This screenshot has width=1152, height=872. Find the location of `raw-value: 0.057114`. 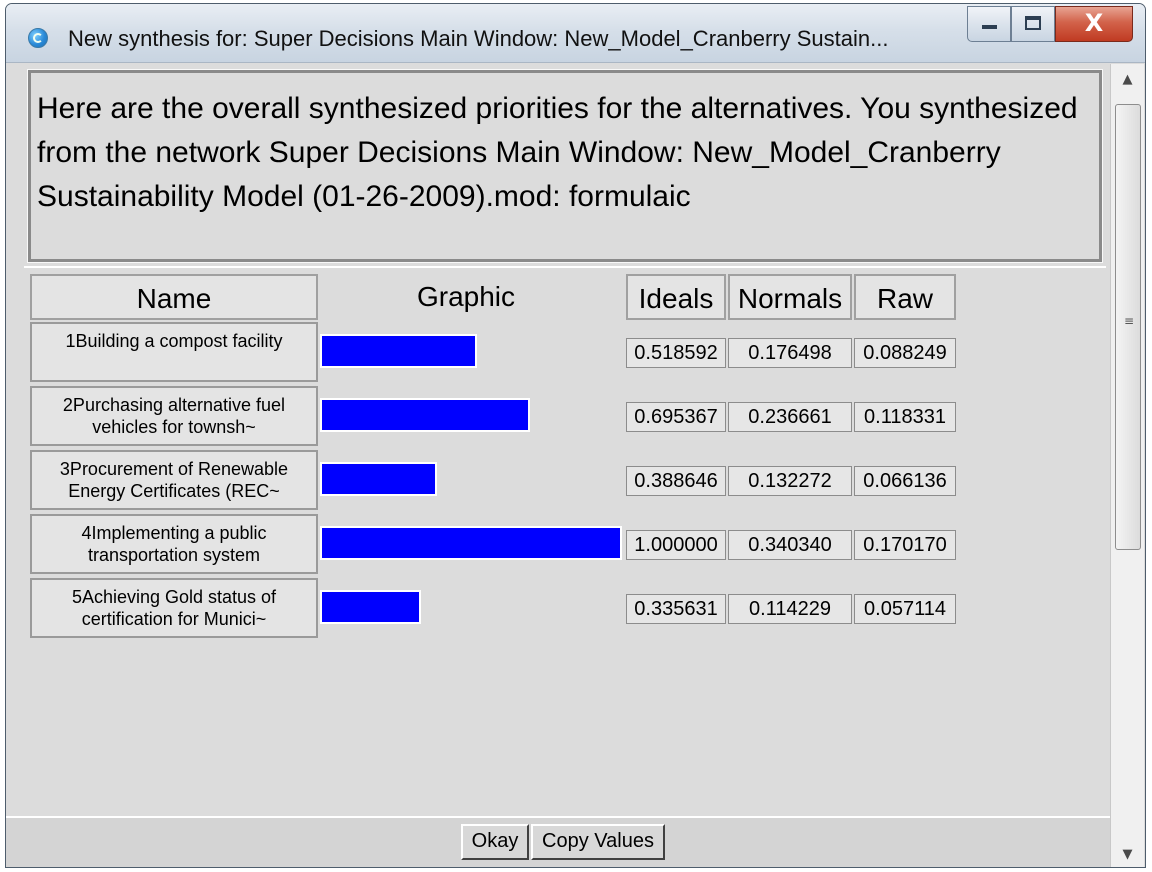

raw-value: 0.057114 is located at coordinates (905, 609).